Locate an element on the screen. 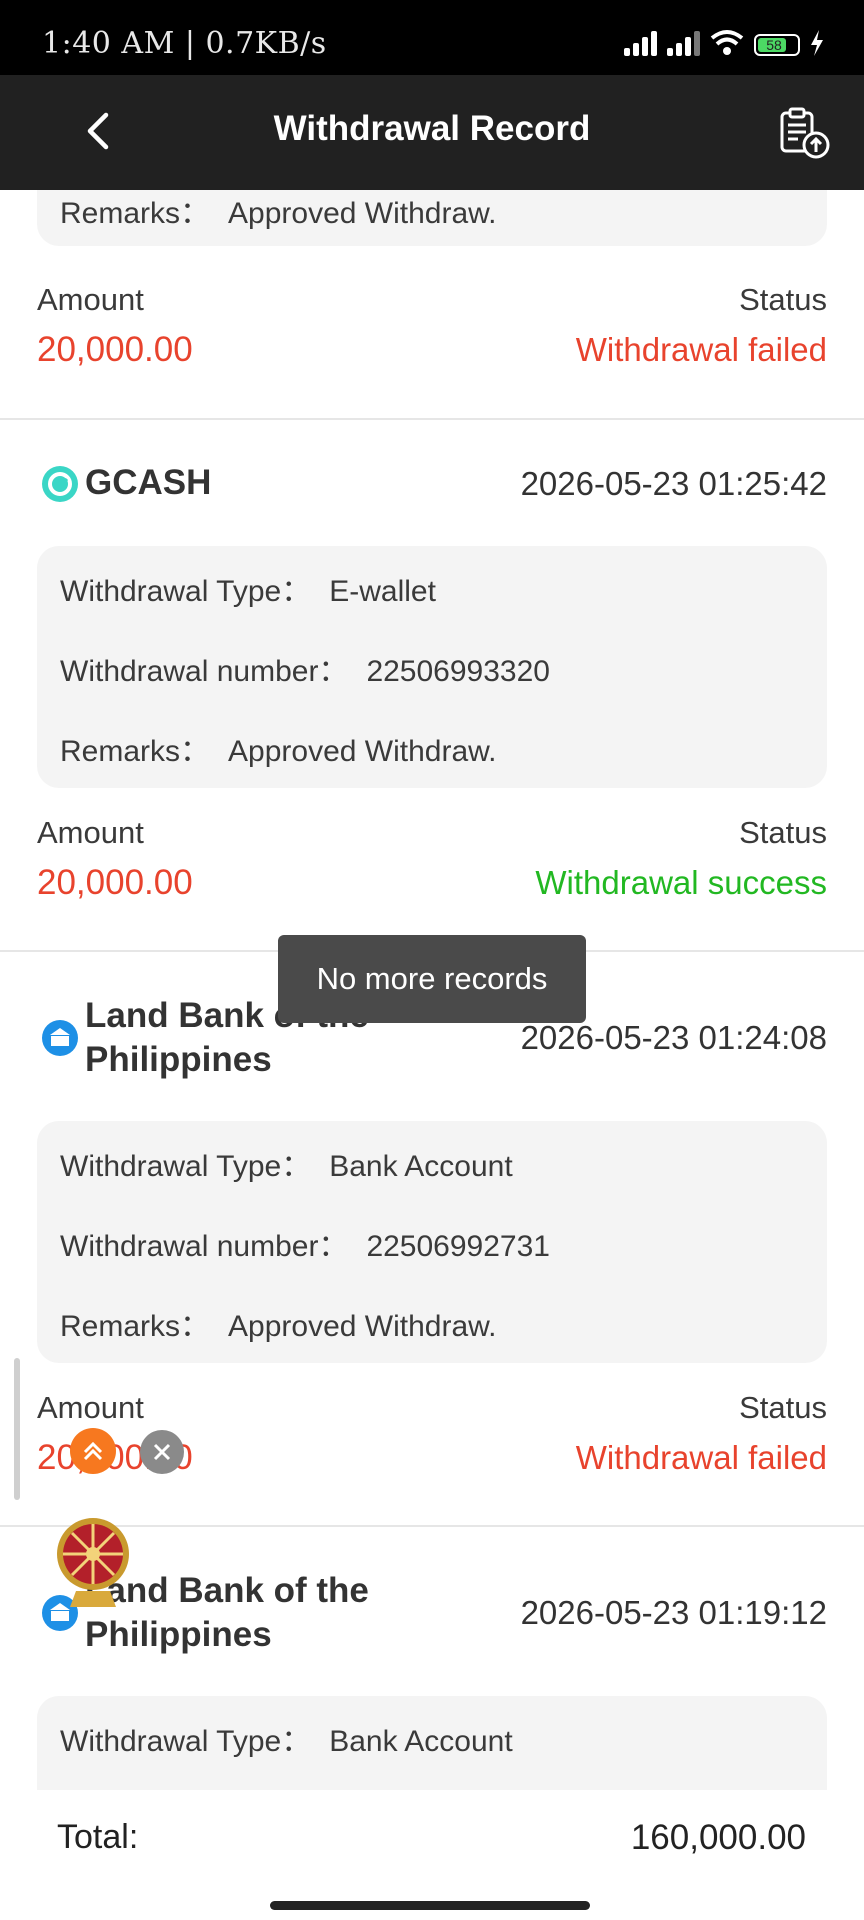 Image resolution: width=864 pixels, height=1920 pixels. battery-icon: 58 is located at coordinates (777, 45).